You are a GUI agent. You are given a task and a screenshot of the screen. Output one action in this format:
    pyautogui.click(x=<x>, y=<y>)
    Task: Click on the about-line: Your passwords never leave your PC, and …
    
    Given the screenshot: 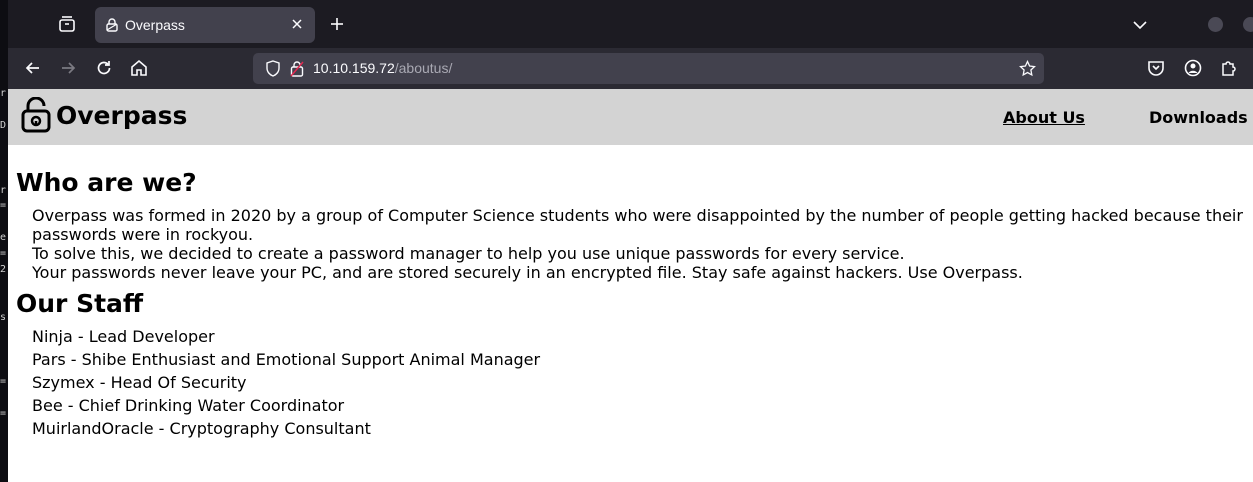 What is the action you would take?
    pyautogui.click(x=527, y=272)
    